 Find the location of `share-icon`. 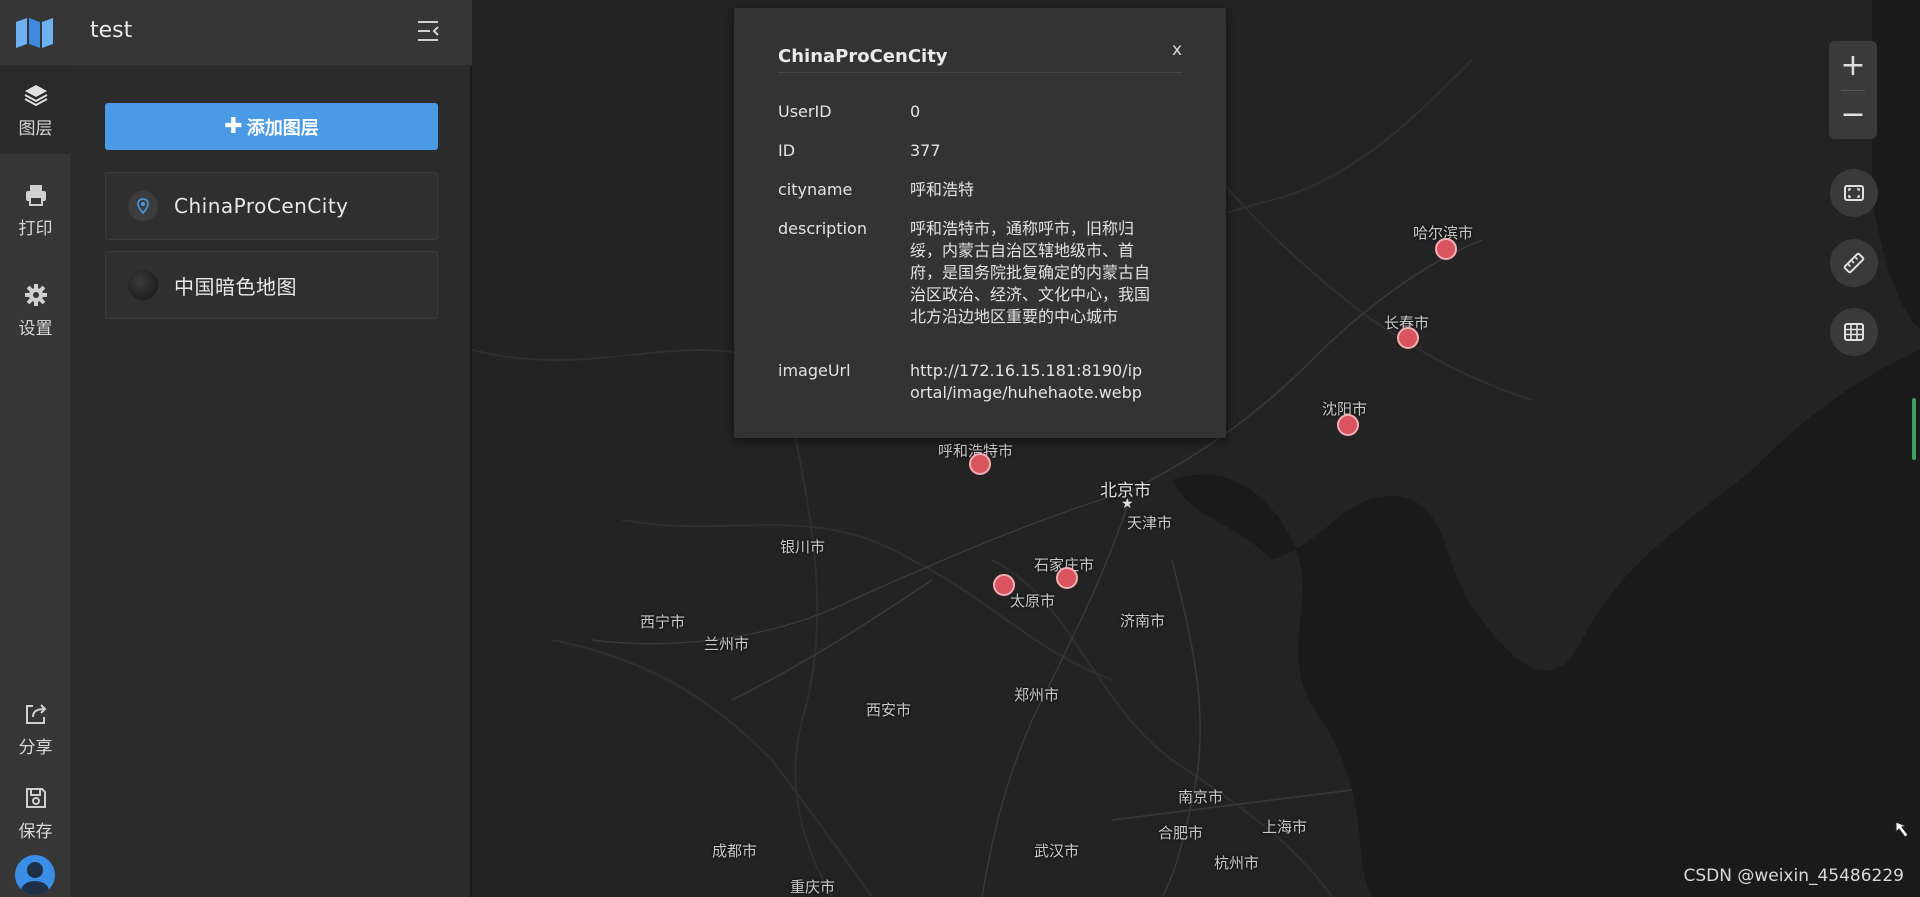

share-icon is located at coordinates (35, 713).